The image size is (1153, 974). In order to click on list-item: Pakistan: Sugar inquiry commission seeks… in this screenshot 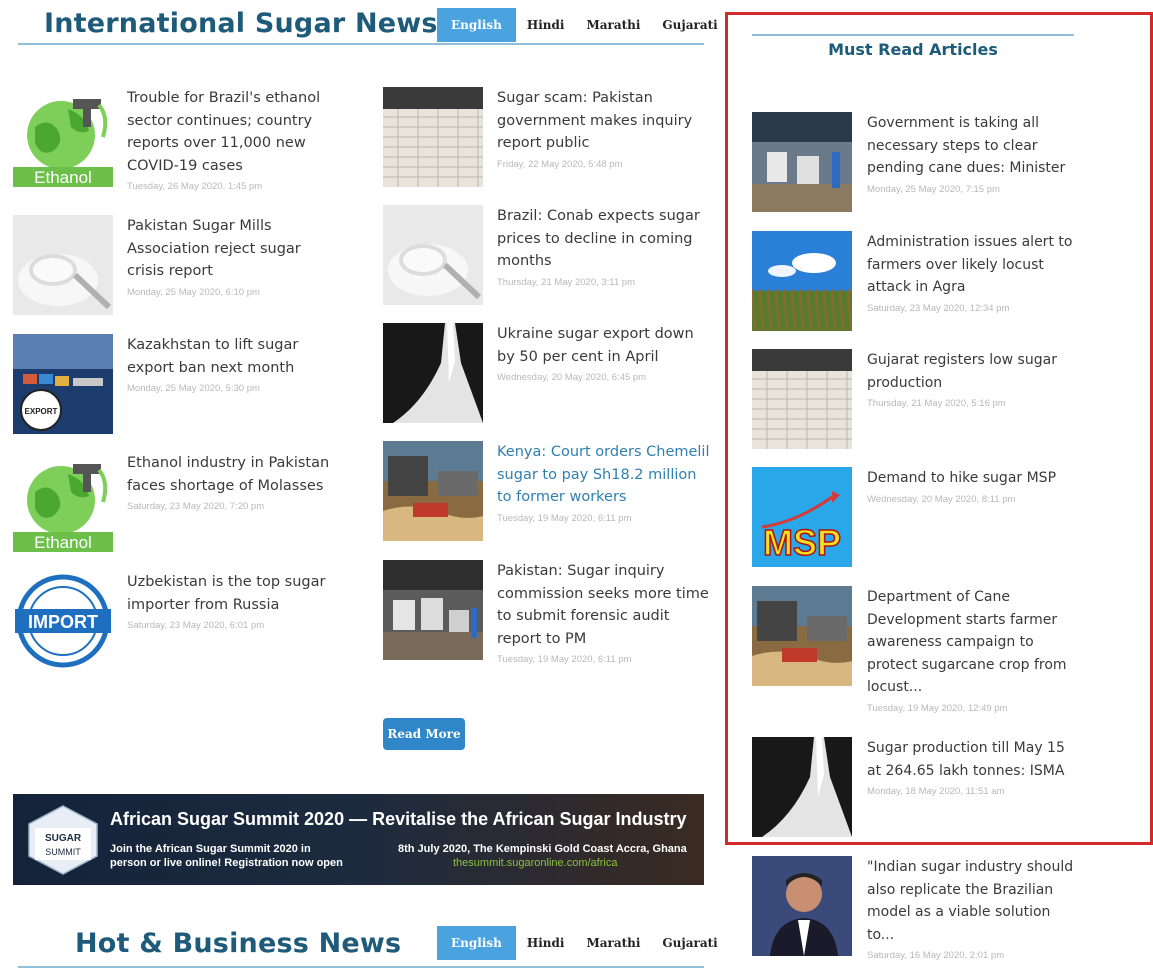, I will do `click(548, 612)`.